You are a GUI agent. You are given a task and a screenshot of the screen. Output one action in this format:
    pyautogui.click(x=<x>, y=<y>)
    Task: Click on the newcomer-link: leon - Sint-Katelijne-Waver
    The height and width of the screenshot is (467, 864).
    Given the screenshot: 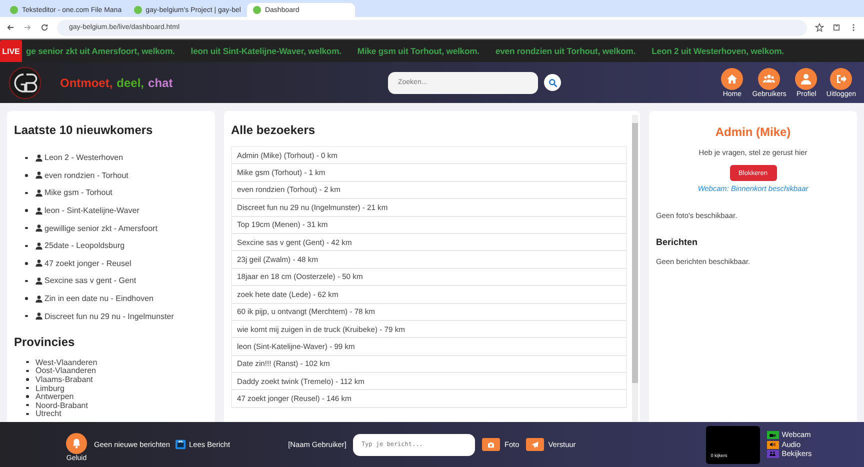 What is the action you would take?
    pyautogui.click(x=92, y=211)
    